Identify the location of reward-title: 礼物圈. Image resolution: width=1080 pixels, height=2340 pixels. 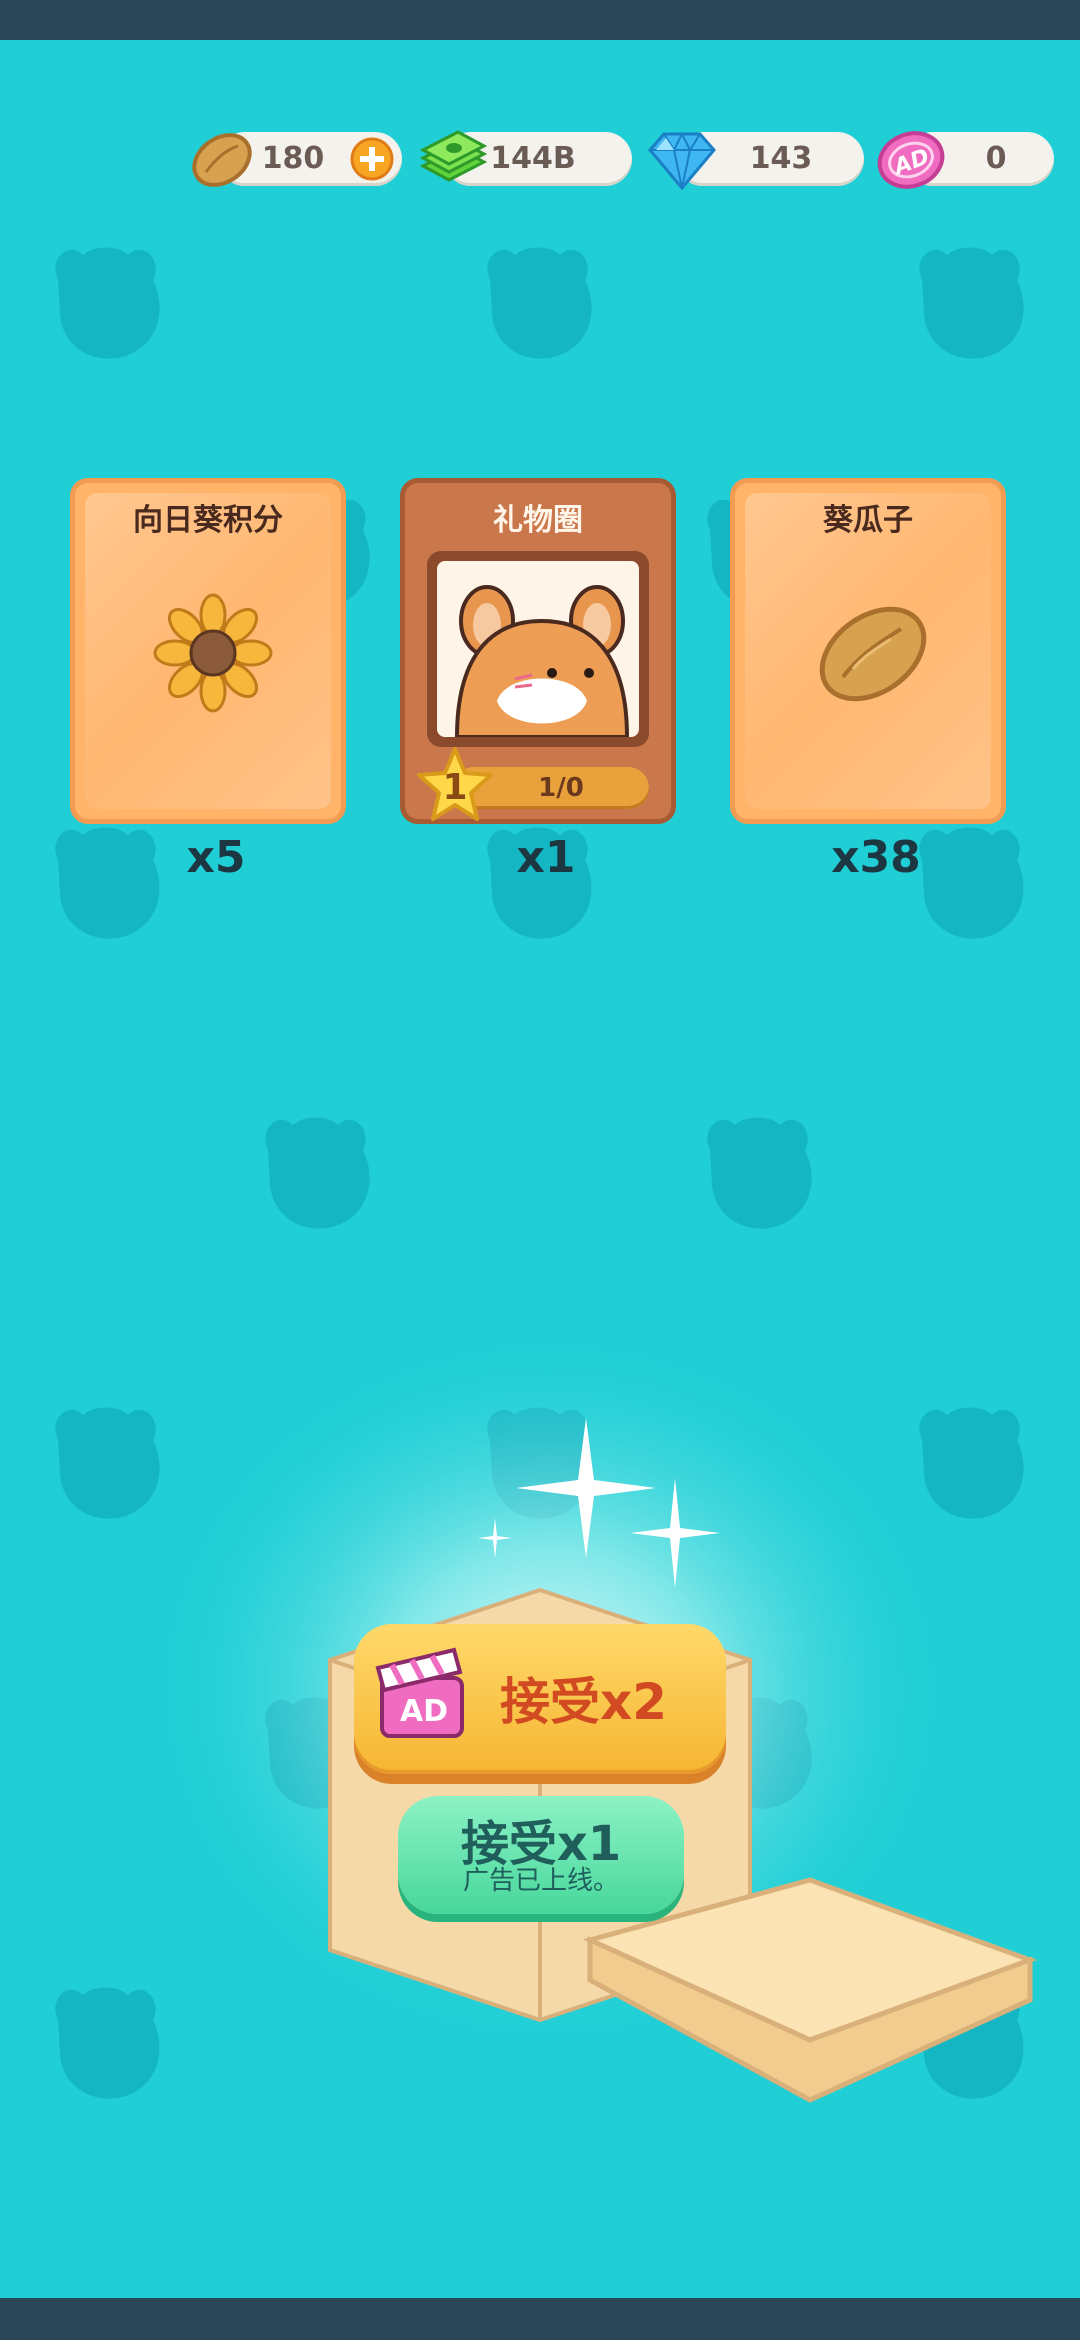
(538, 520).